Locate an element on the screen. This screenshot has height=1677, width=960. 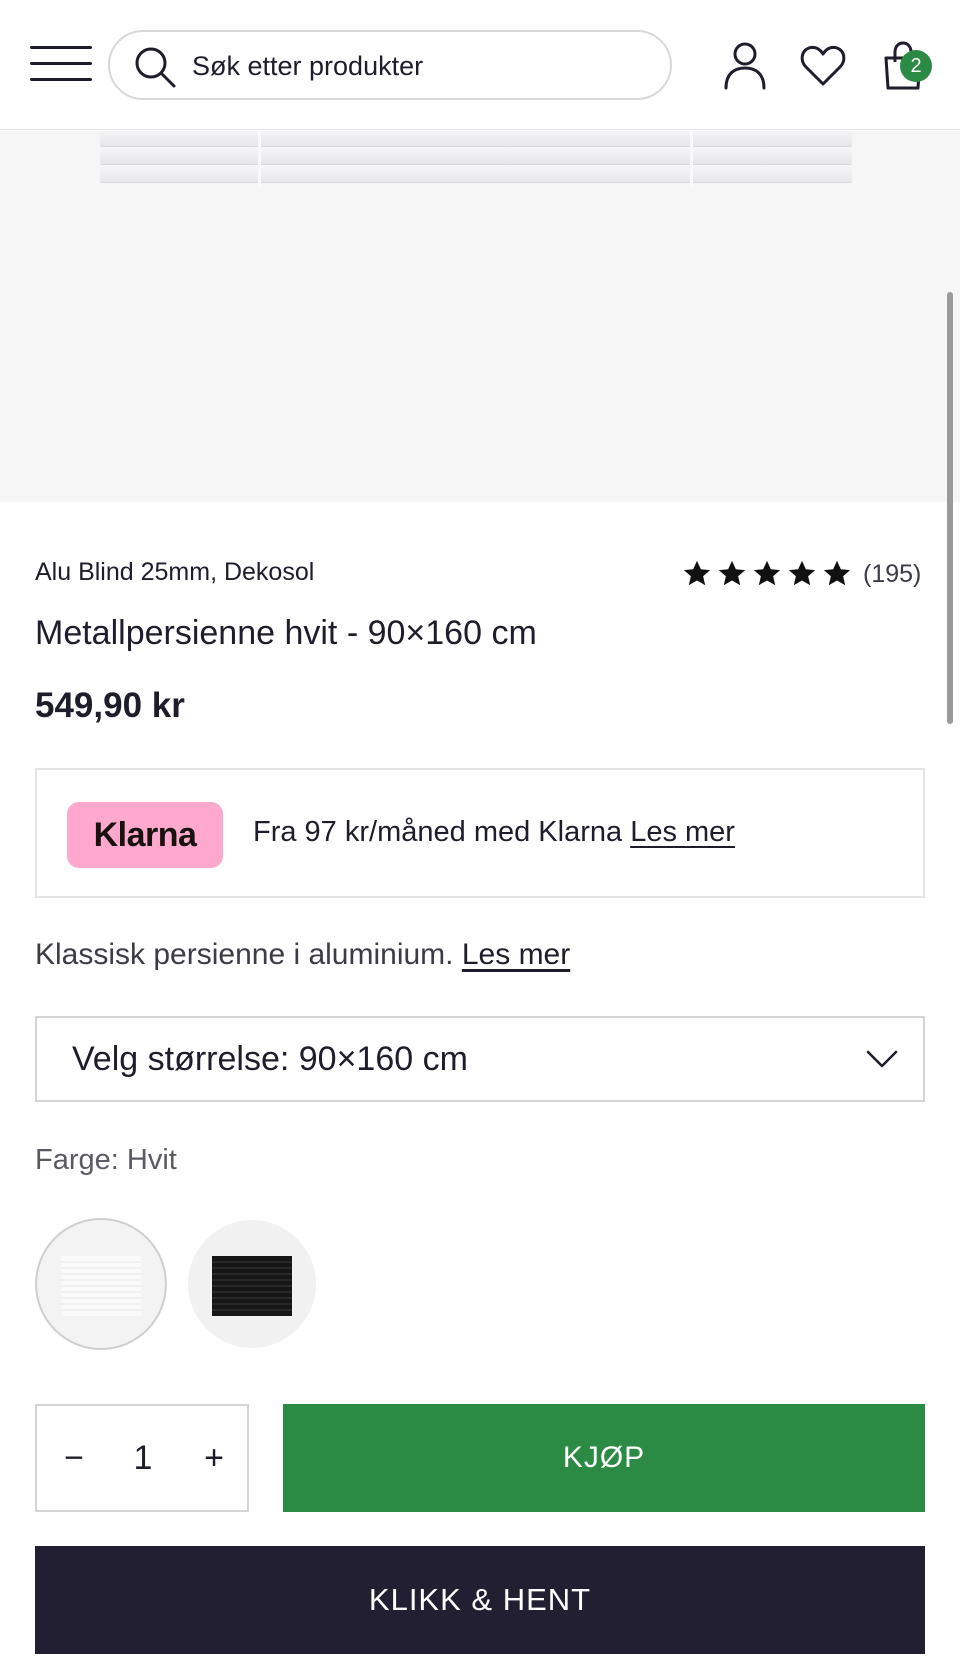
quantity-decrease-button: − is located at coordinates (74, 1458).